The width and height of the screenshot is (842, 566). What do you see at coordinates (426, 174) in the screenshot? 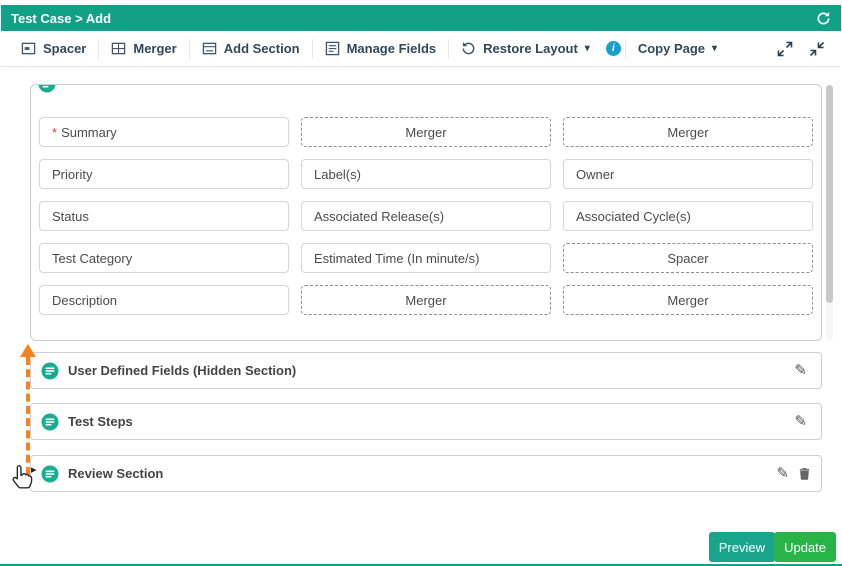
I see `field-labels: Label(s)` at bounding box center [426, 174].